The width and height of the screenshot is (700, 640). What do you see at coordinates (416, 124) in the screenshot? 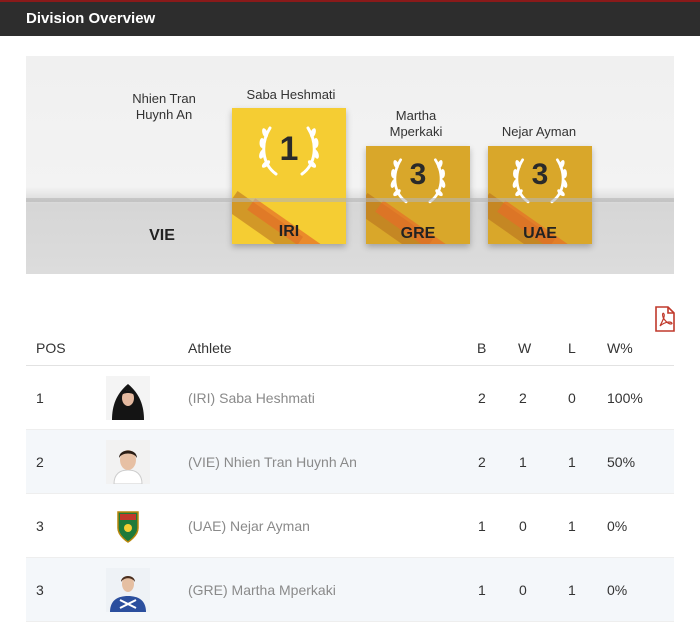
I see `podium-name-gre: Martha Mperkaki` at bounding box center [416, 124].